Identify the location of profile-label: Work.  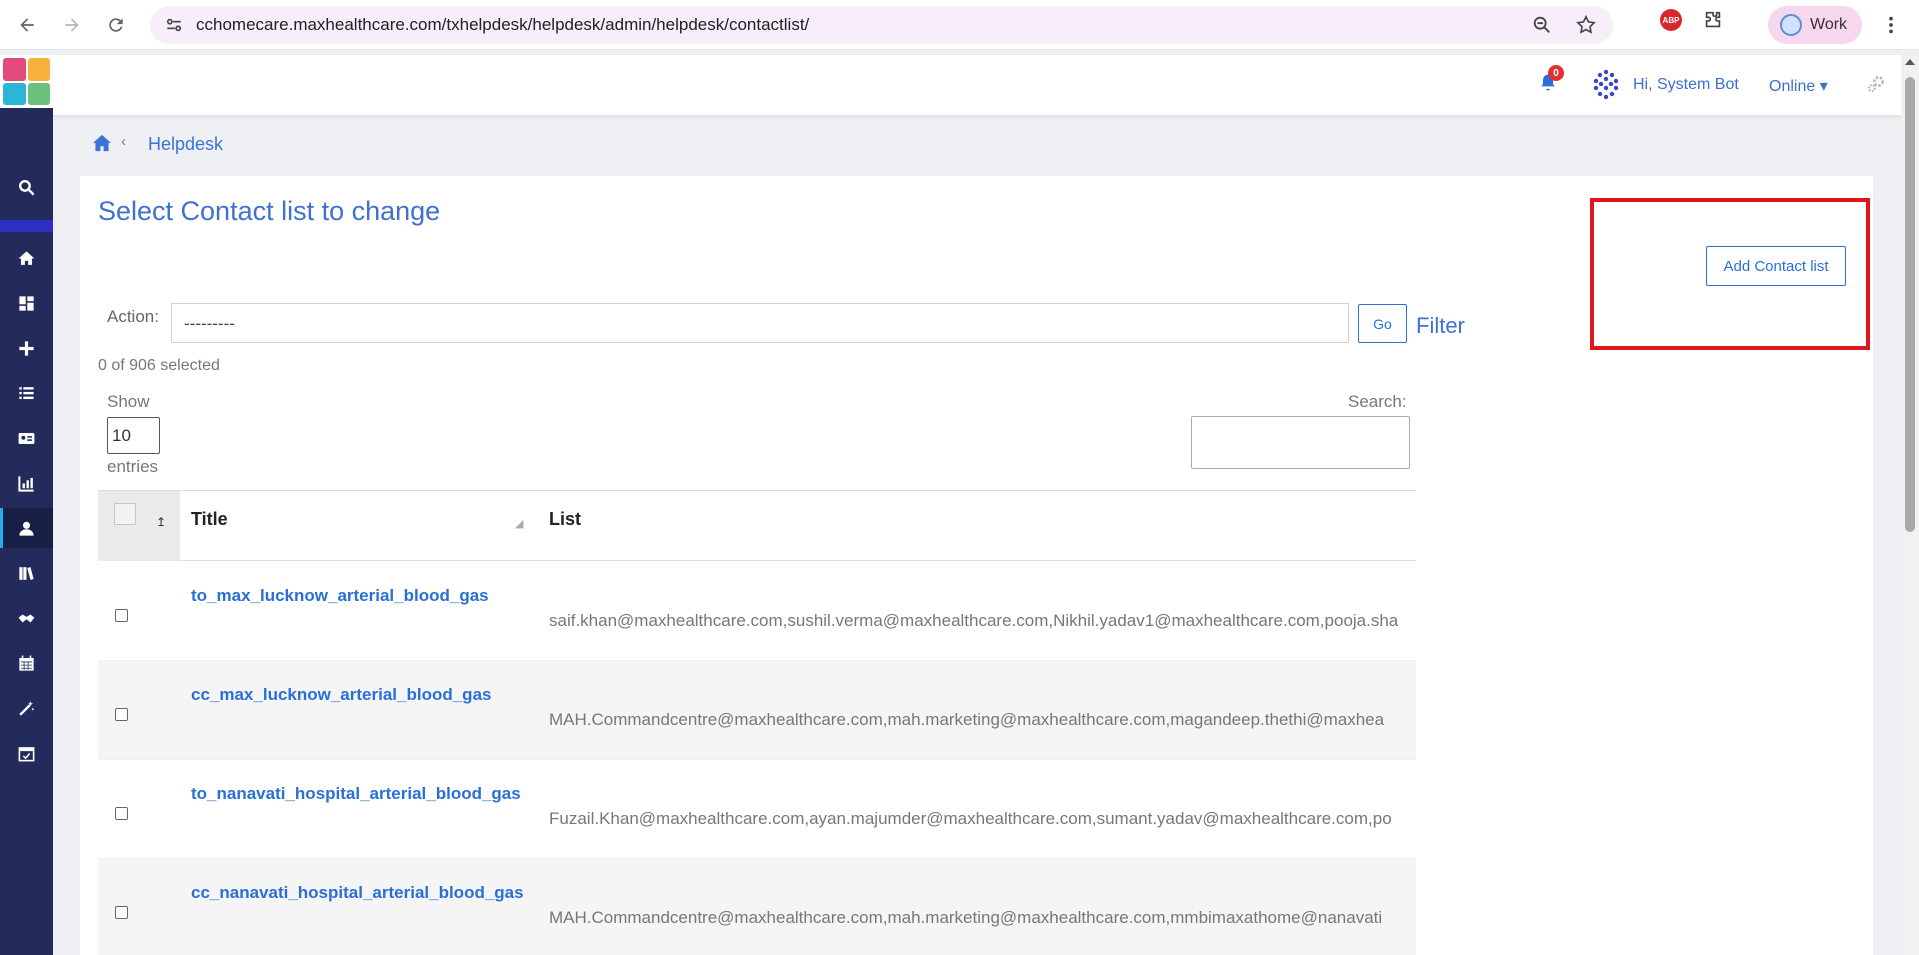
(1829, 24).